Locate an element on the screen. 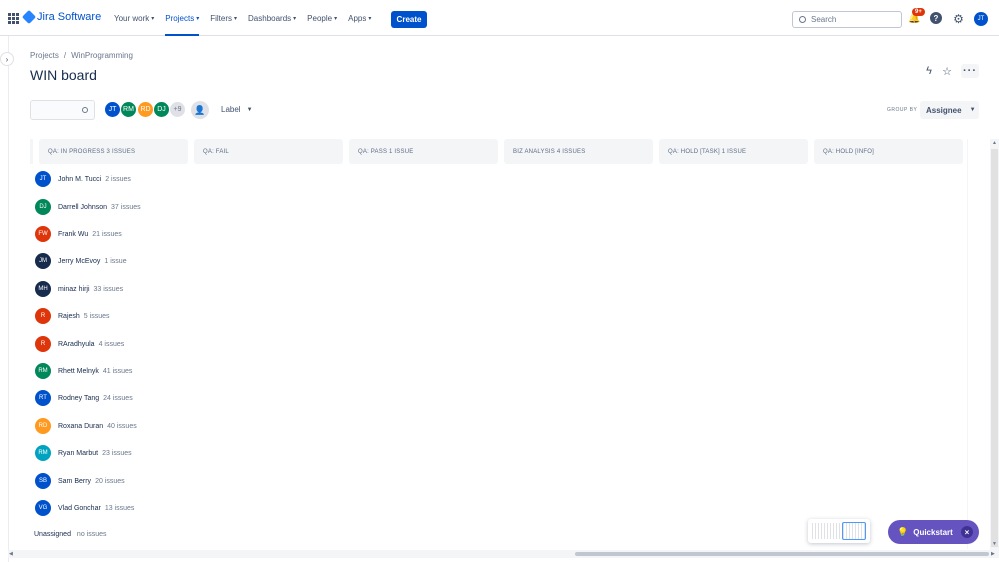 The width and height of the screenshot is (999, 562). scroll-right-arrow-icon: ▶ is located at coordinates (993, 554).